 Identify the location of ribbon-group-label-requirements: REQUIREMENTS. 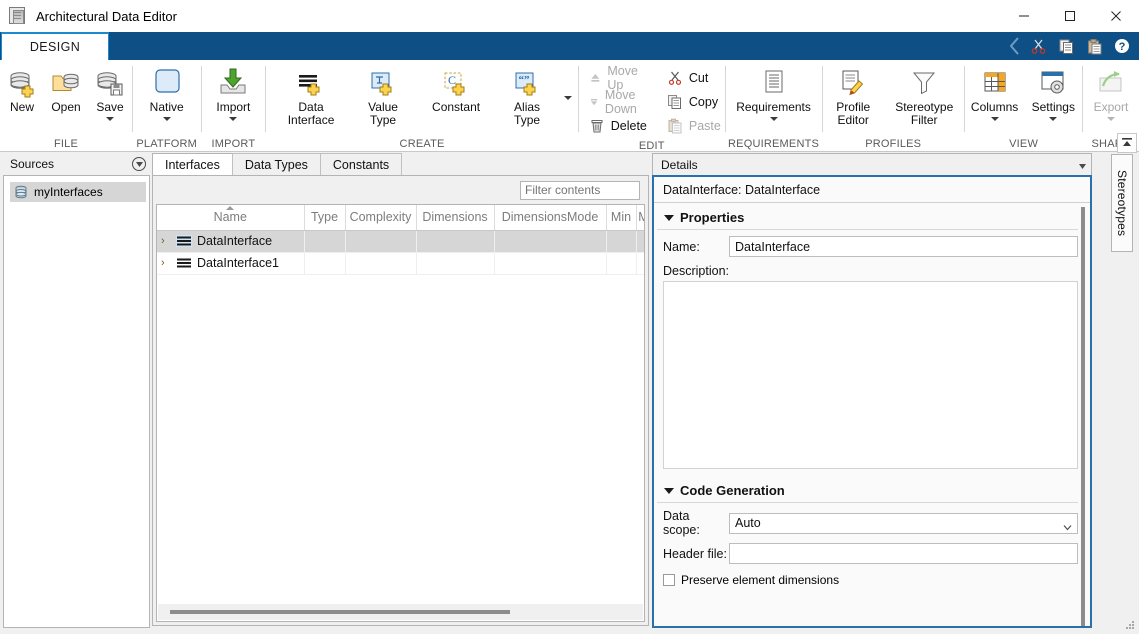
(774, 144).